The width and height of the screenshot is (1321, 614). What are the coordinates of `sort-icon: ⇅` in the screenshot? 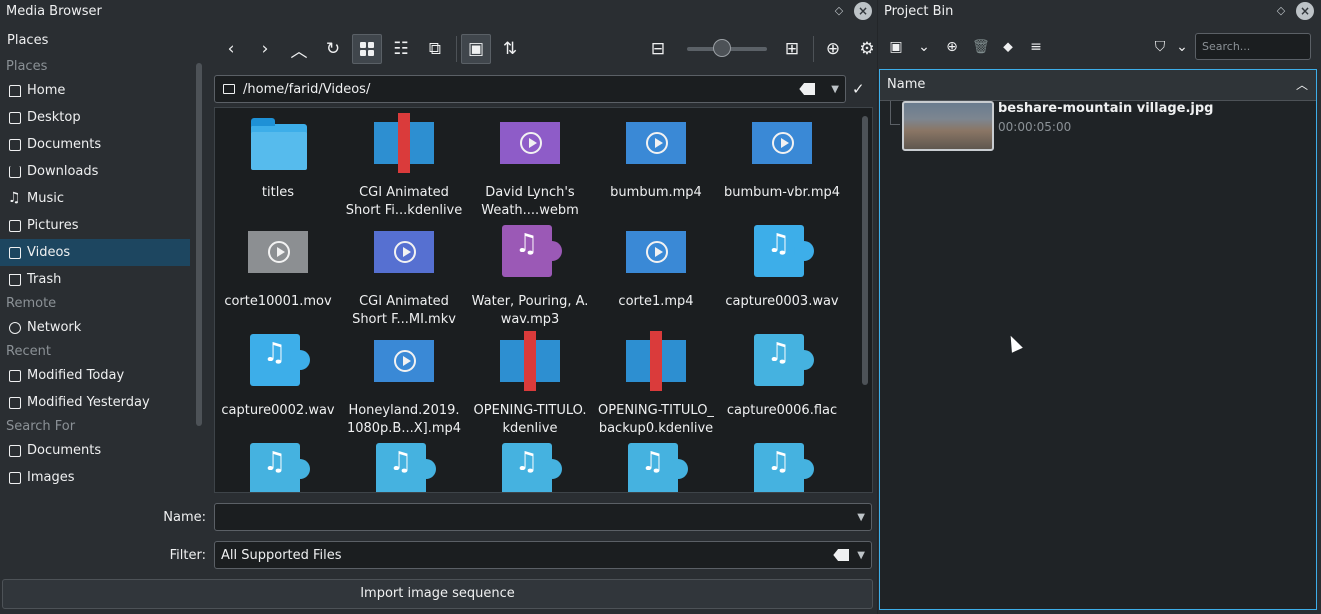 It's located at (510, 49).